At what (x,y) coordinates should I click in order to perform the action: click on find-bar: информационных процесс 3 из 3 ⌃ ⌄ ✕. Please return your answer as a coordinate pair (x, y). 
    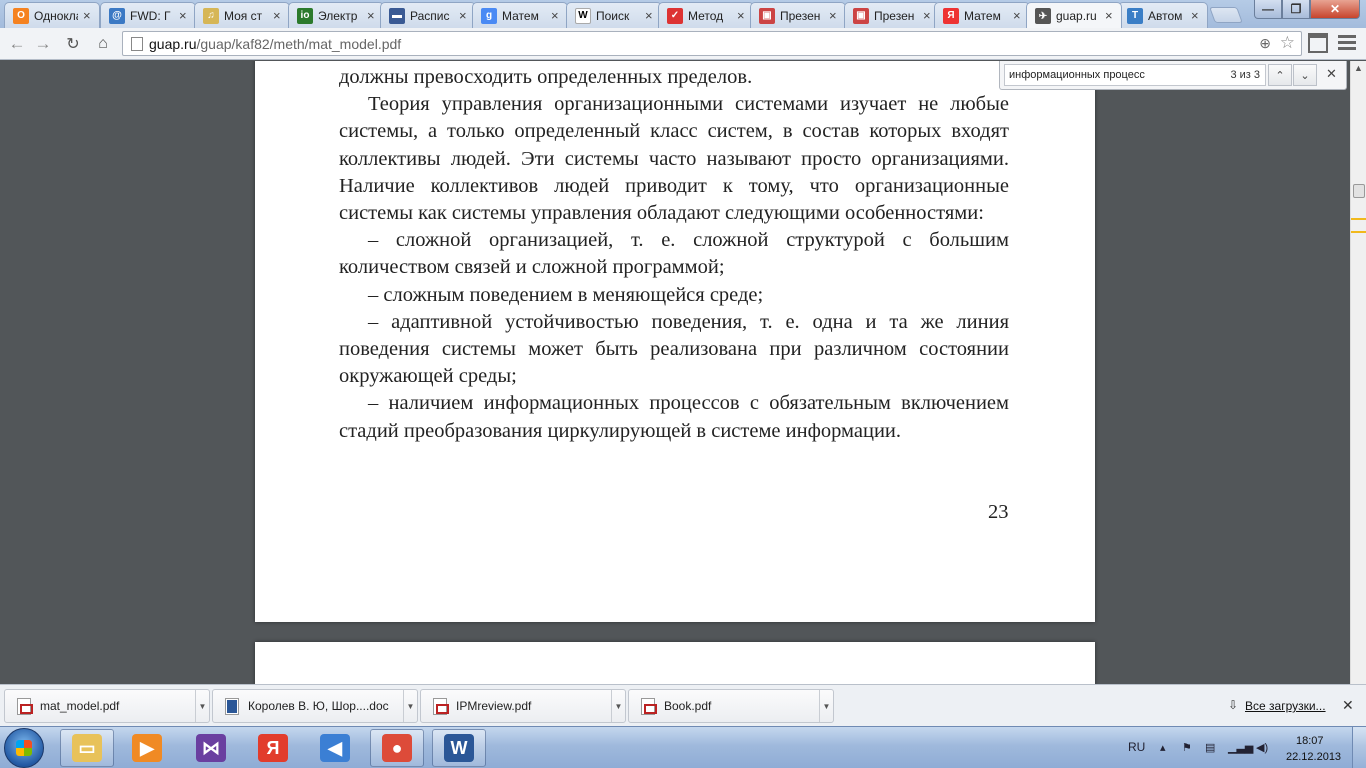
    Looking at the image, I should click on (1173, 75).